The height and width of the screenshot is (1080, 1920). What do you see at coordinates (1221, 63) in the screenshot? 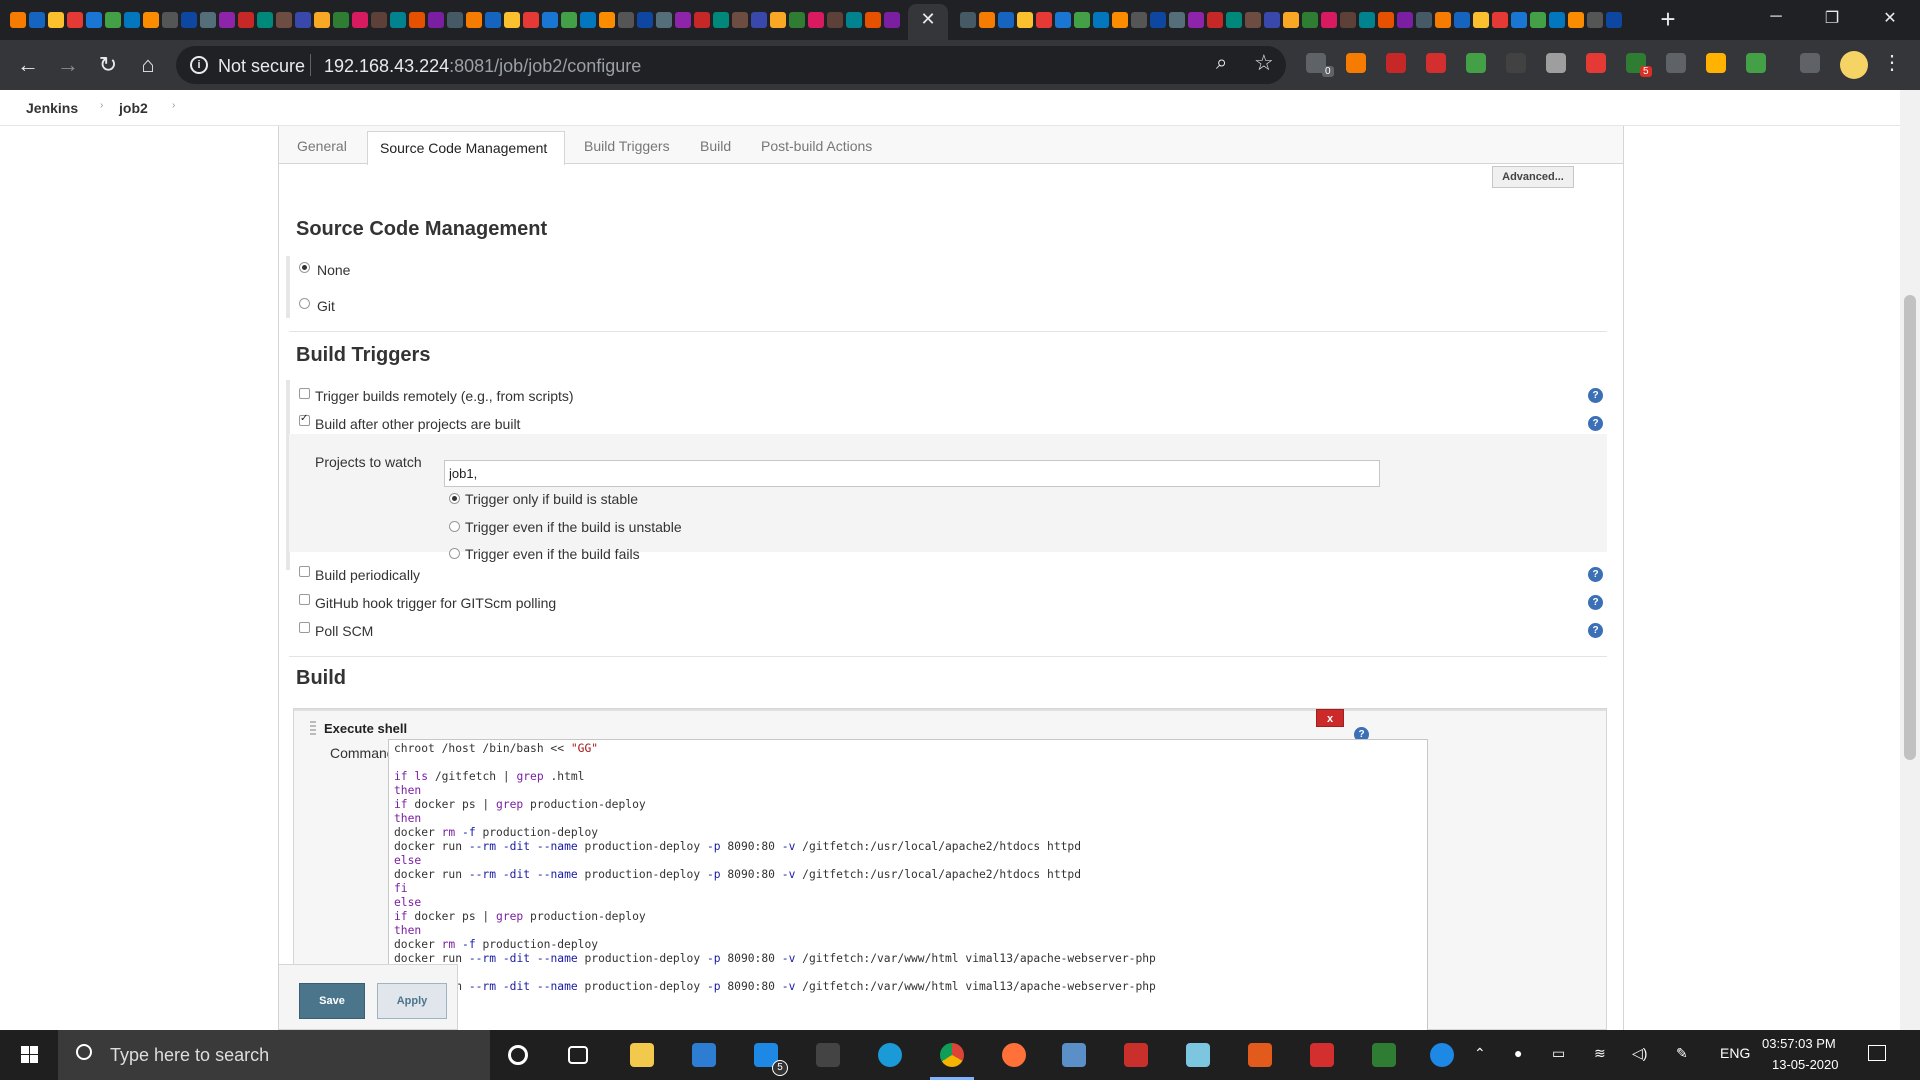
I see `zoom-icon: ⌕` at bounding box center [1221, 63].